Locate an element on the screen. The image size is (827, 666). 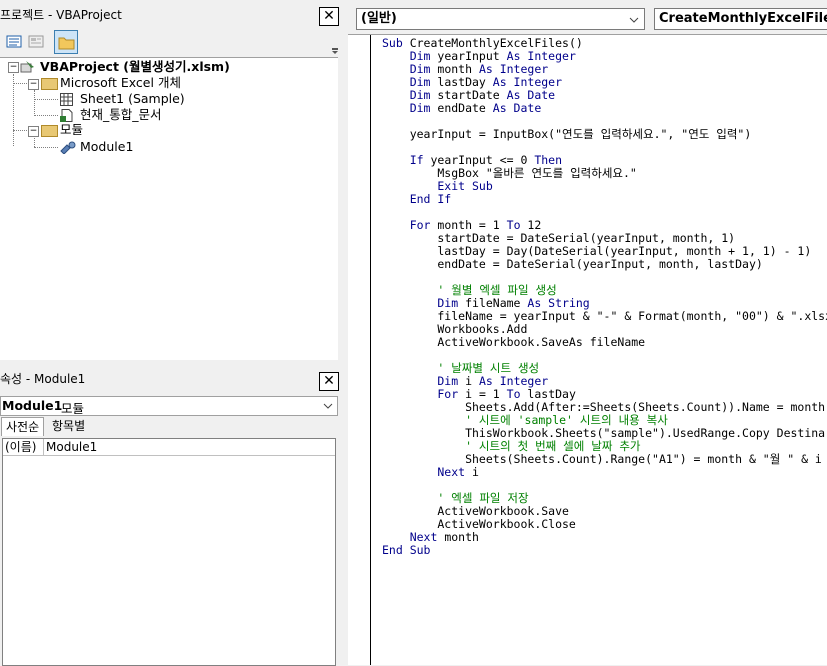
project-toolbar is located at coordinates (170, 42).